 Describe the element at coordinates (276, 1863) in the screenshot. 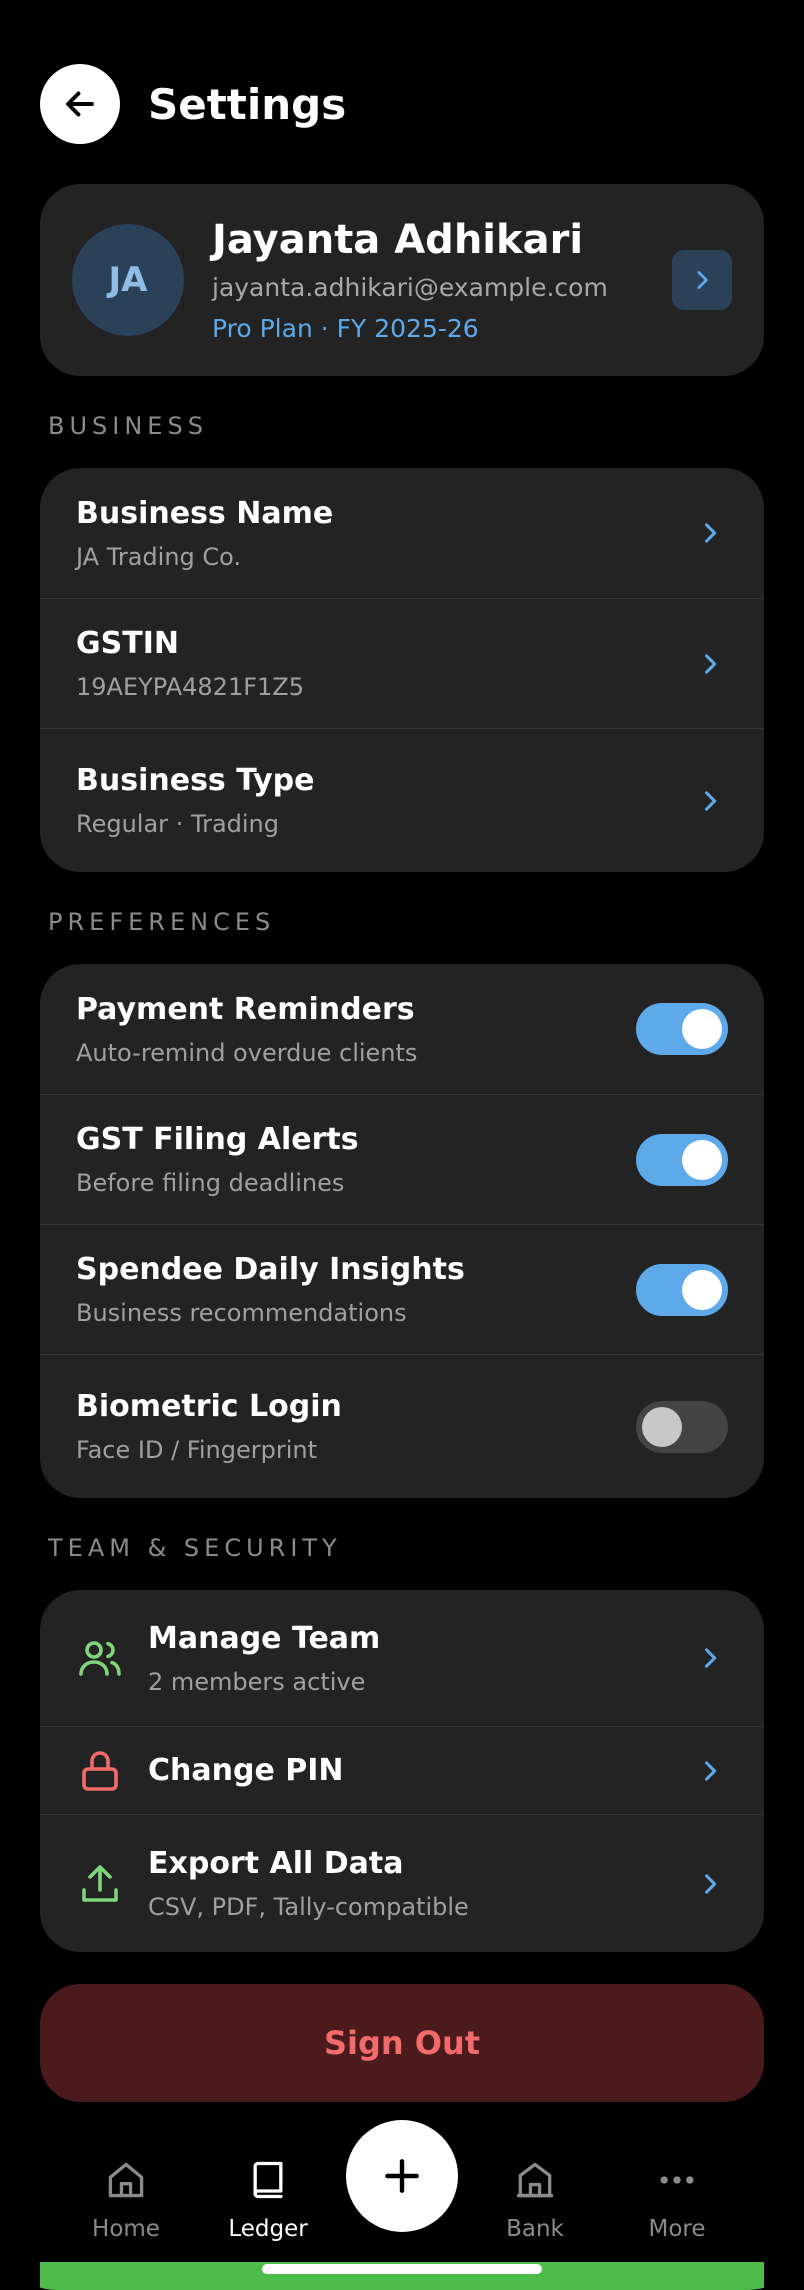

I see `row-title: Export All Data` at that location.